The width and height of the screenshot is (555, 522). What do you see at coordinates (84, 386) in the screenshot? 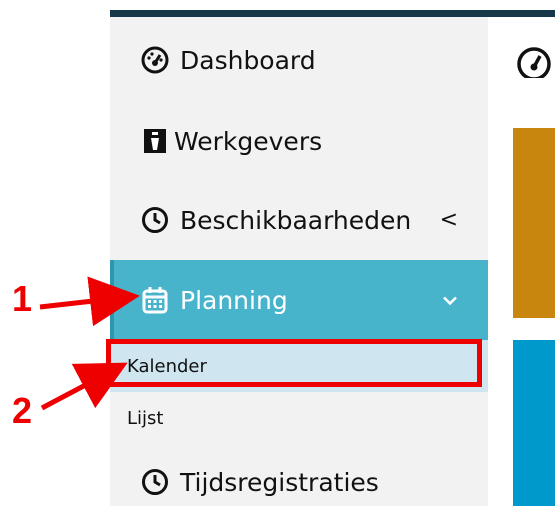
I see `arrow-to-kalender` at bounding box center [84, 386].